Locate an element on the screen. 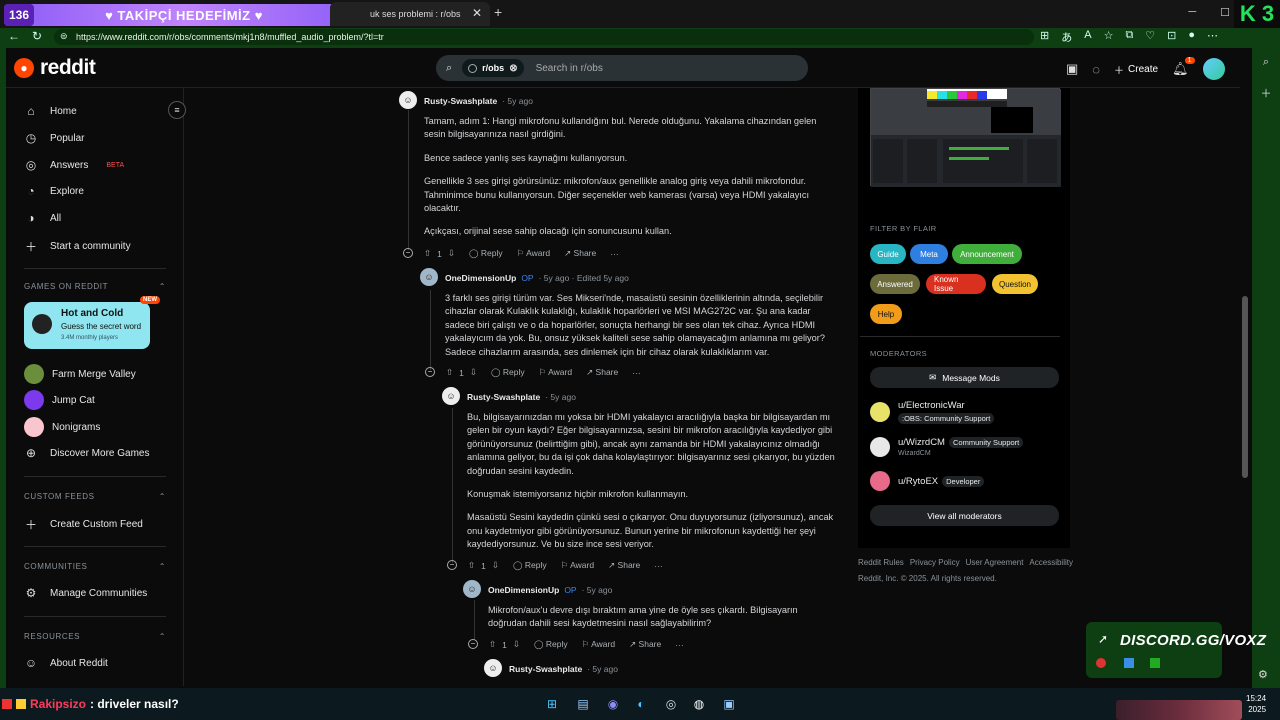 Image resolution: width=1280 pixels, height=720 pixels. moderator-row: u/ElectronicWar :OBS: Community Support is located at coordinates (932, 412).